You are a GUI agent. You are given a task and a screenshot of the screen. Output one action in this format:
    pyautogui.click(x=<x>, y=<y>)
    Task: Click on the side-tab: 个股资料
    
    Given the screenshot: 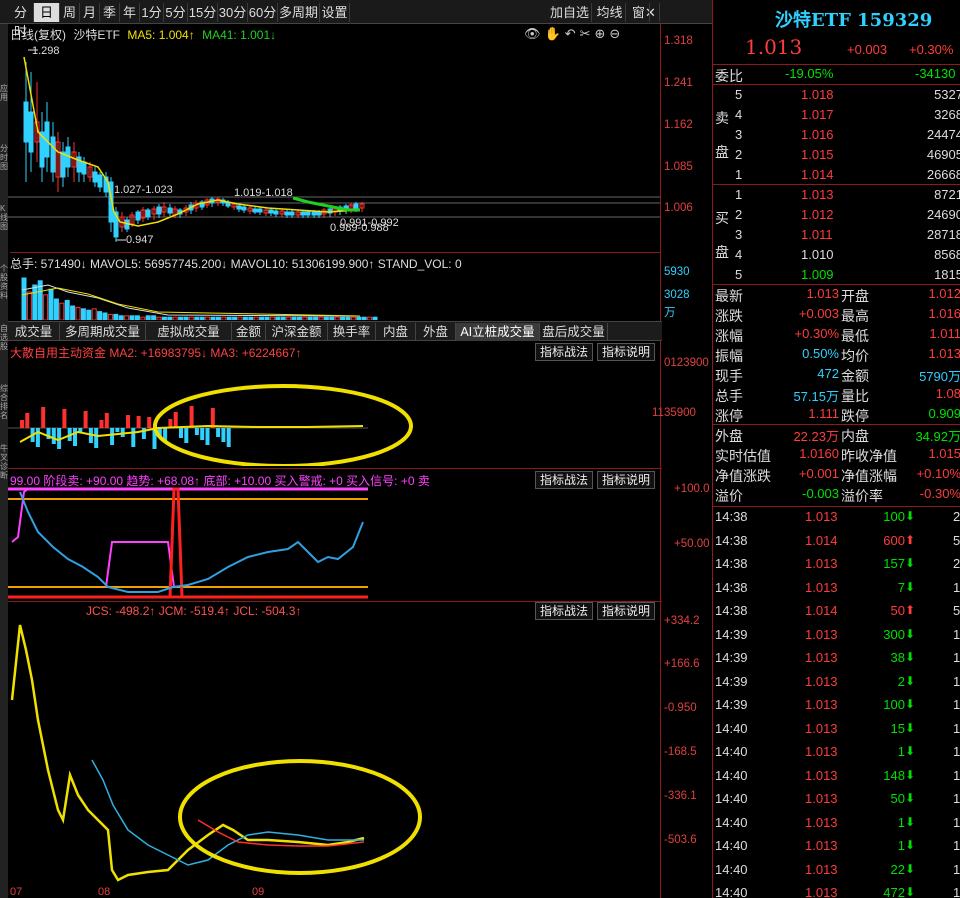 What is the action you would take?
    pyautogui.click(x=4, y=282)
    